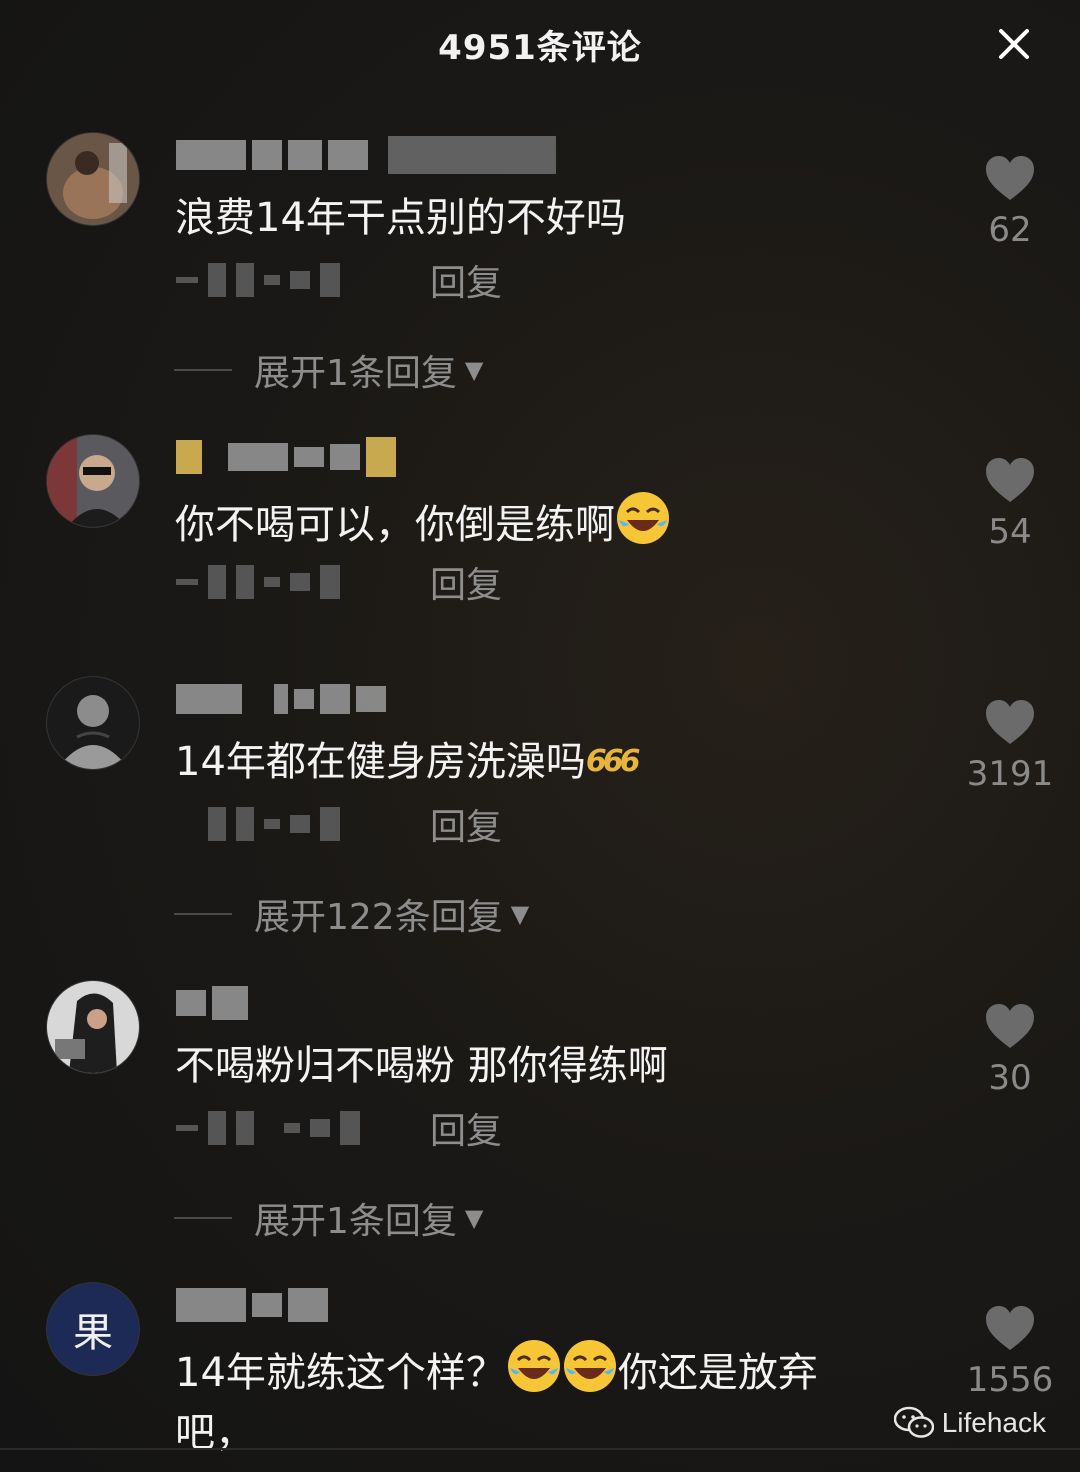 This screenshot has height=1472, width=1080. I want to click on like-button: 30, so click(1010, 1050).